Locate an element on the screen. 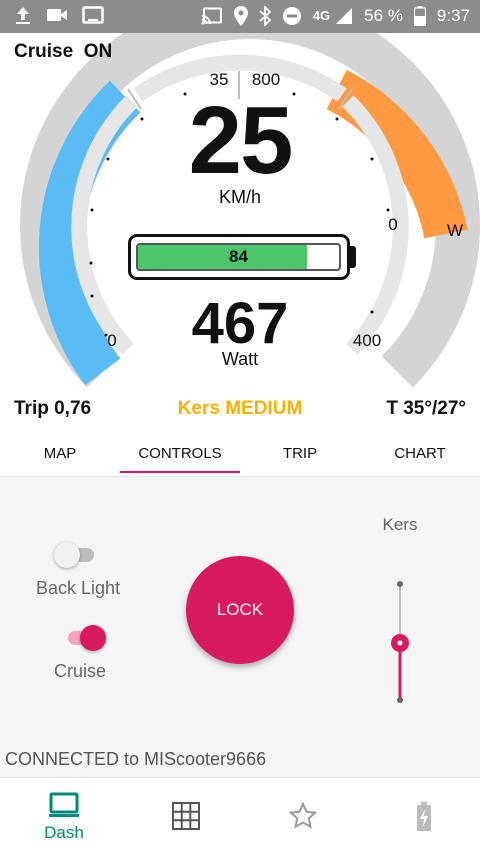 The width and height of the screenshot is (480, 854). power-zero-label: 0 is located at coordinates (392, 224).